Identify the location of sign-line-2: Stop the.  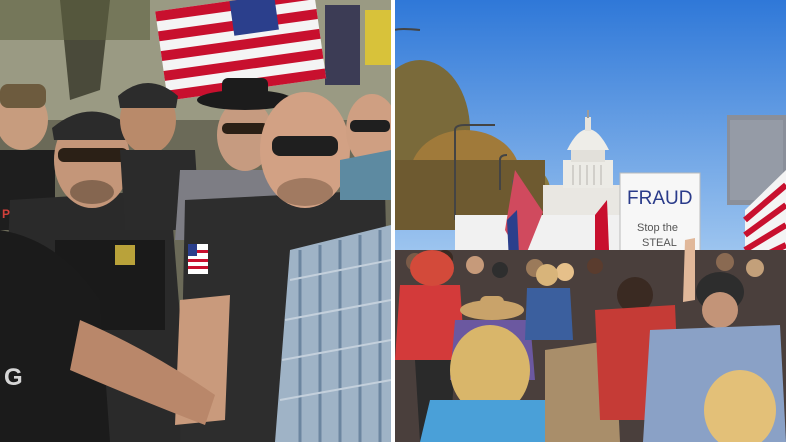
(657, 228).